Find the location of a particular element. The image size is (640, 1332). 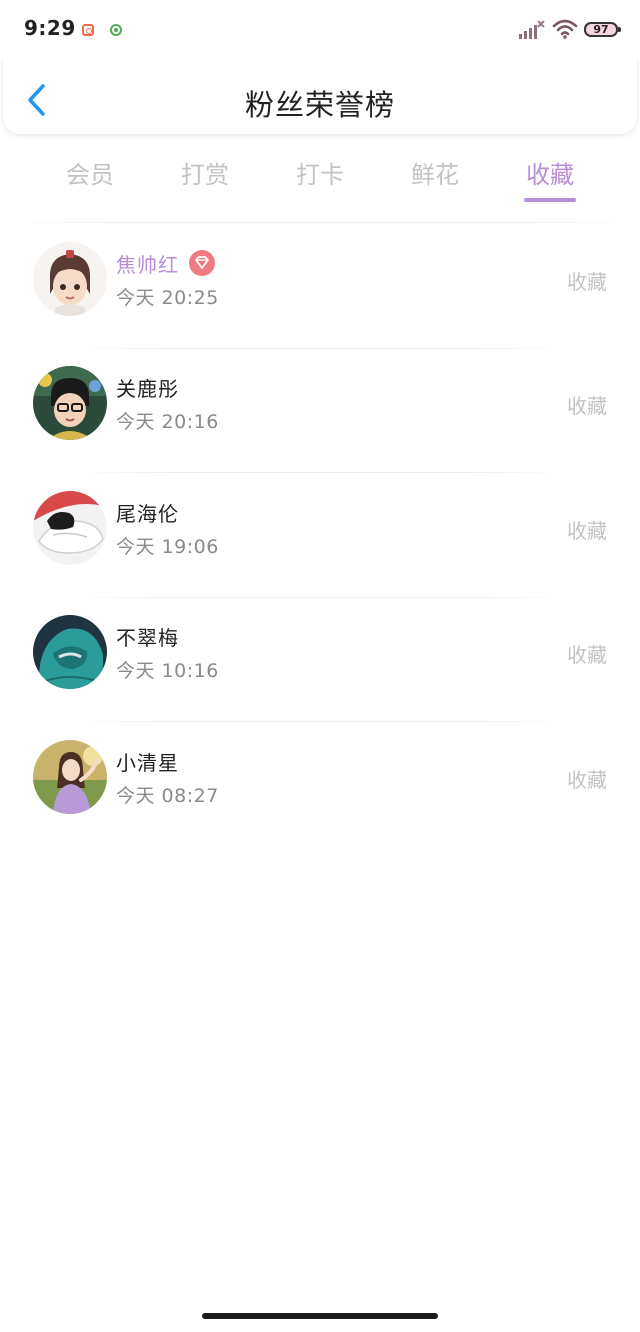

diamond-icon is located at coordinates (202, 262).